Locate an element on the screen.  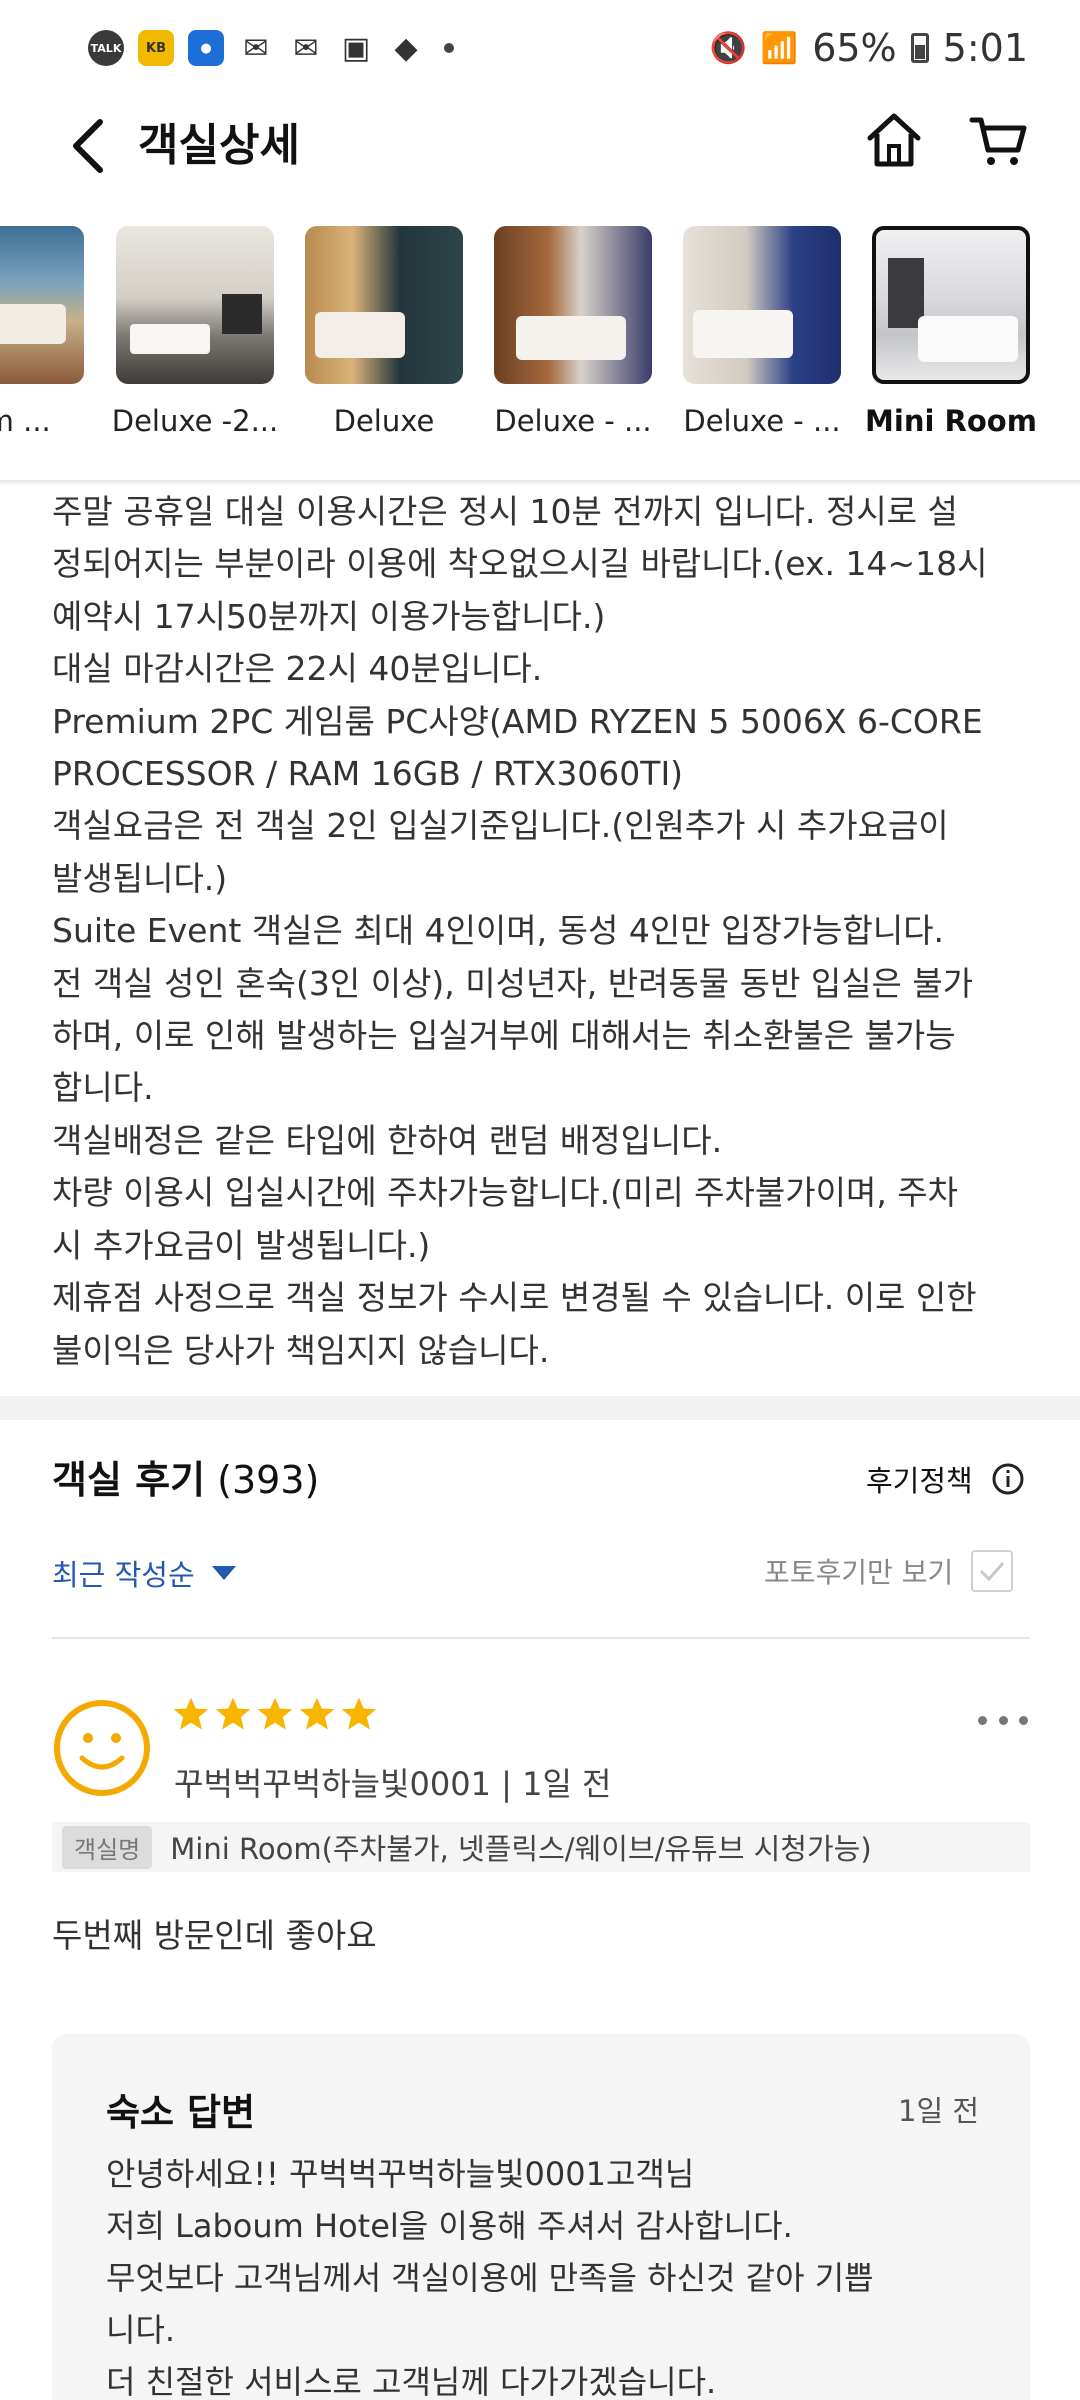
photo-only-checkbox is located at coordinates (992, 1571).